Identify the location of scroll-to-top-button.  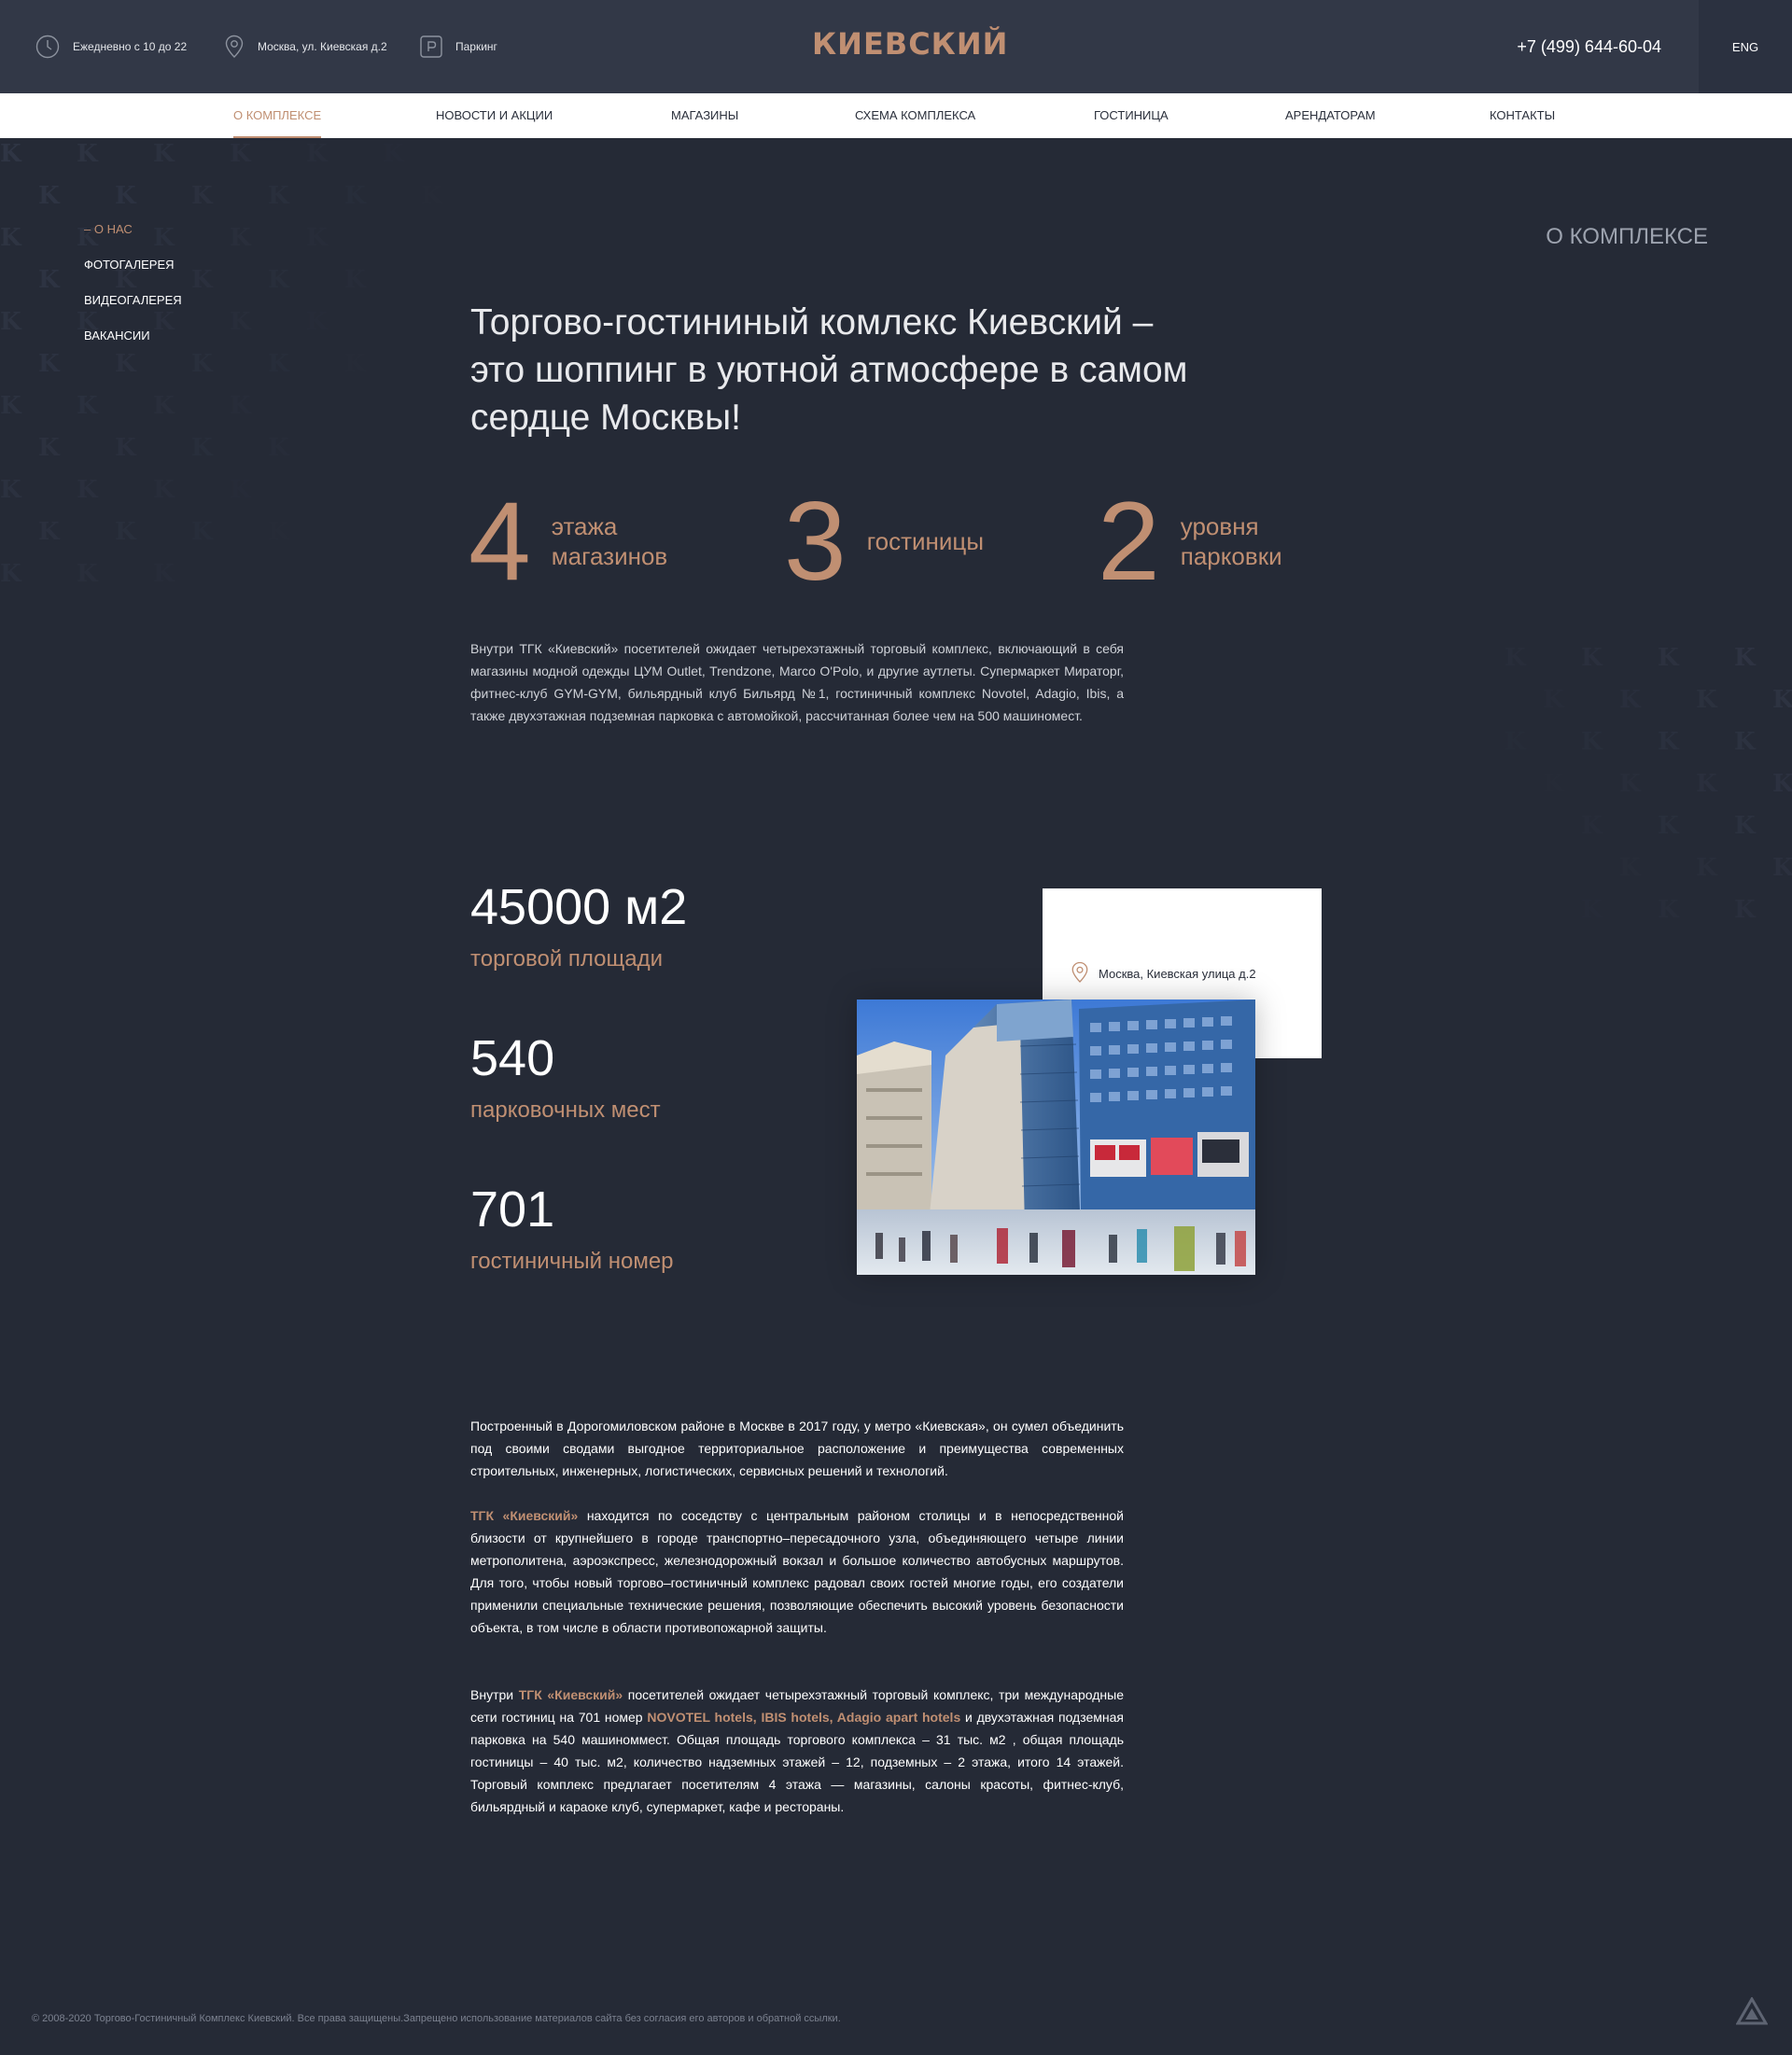
(1752, 2012).